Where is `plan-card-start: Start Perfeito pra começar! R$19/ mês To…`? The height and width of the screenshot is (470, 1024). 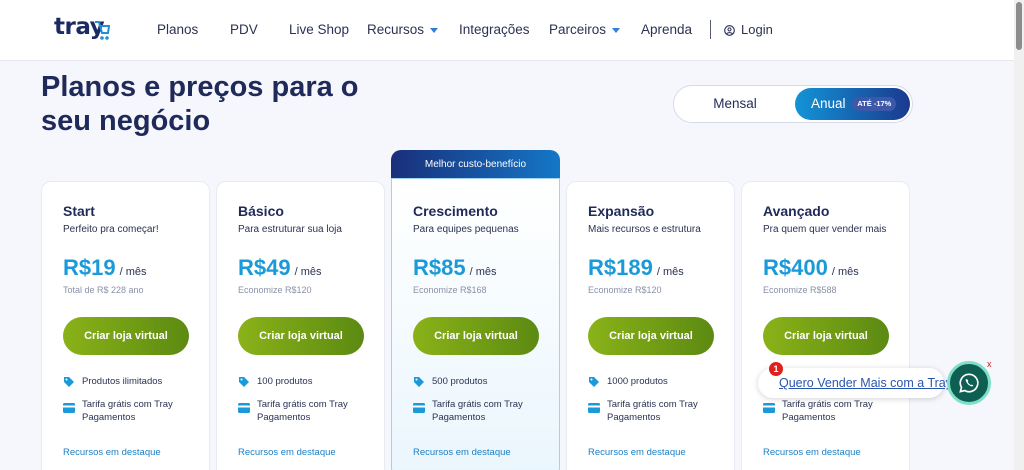
plan-card-start: Start Perfeito pra começar! R$19/ mês To… is located at coordinates (125, 325).